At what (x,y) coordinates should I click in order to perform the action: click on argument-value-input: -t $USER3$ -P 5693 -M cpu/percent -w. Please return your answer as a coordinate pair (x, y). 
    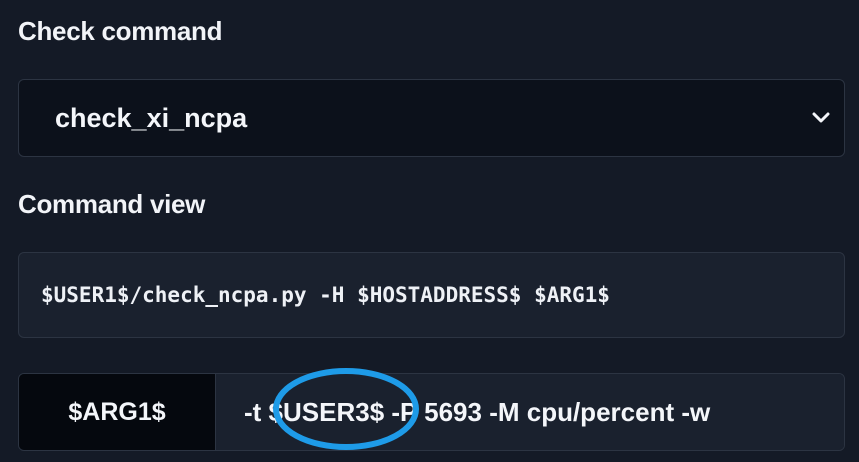
    Looking at the image, I should click on (530, 412).